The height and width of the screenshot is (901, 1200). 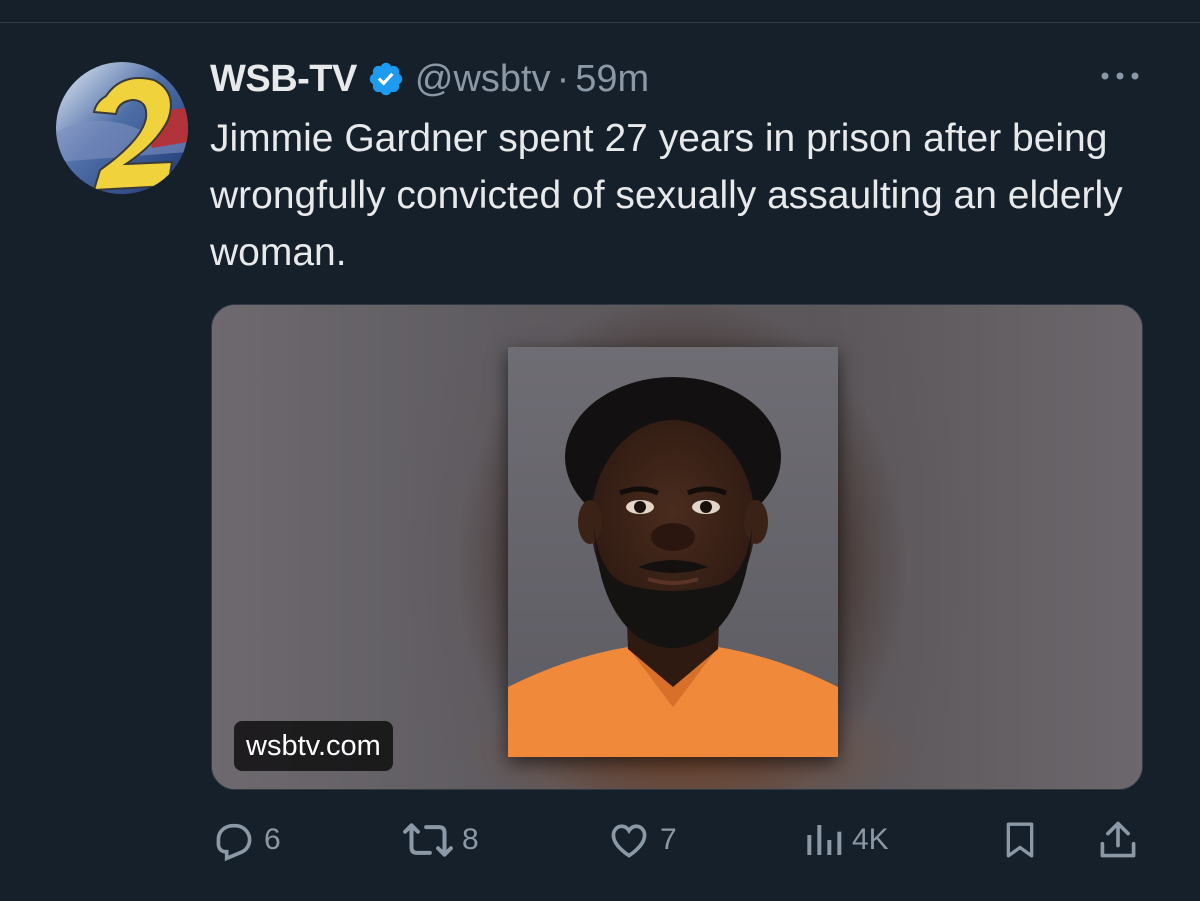 I want to click on profile-avatar, so click(x=122, y=128).